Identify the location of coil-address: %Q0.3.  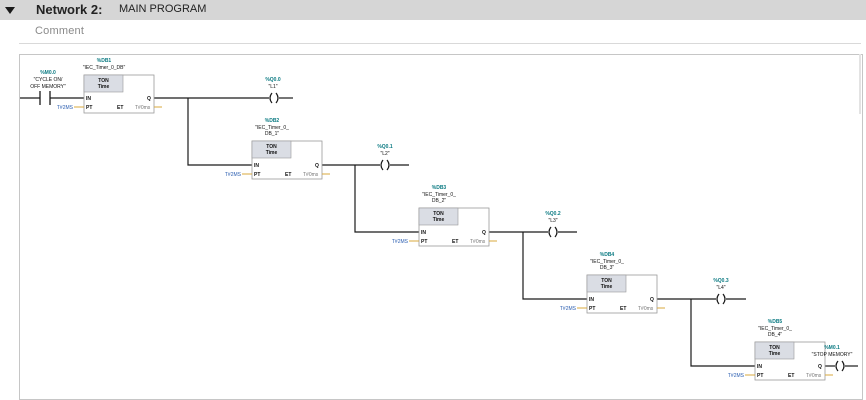
(721, 281).